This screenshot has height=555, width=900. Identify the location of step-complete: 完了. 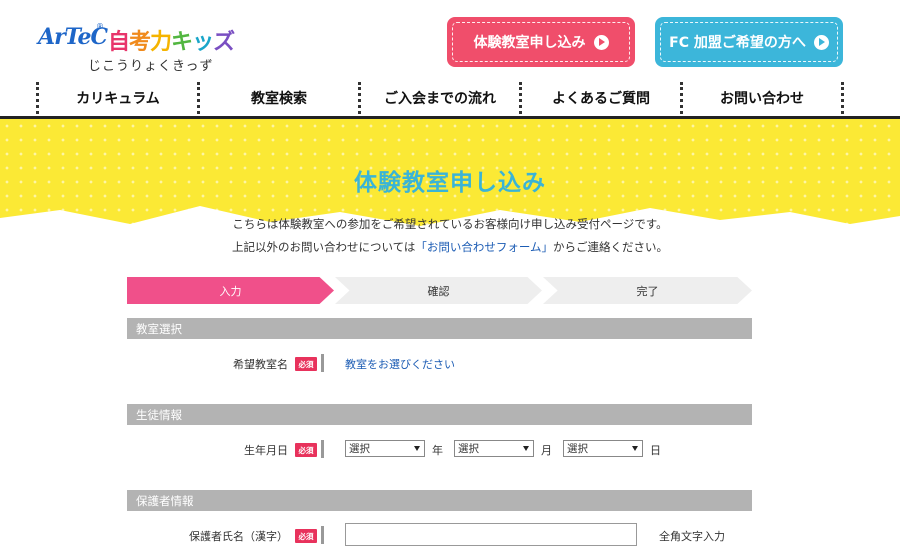
(647, 290).